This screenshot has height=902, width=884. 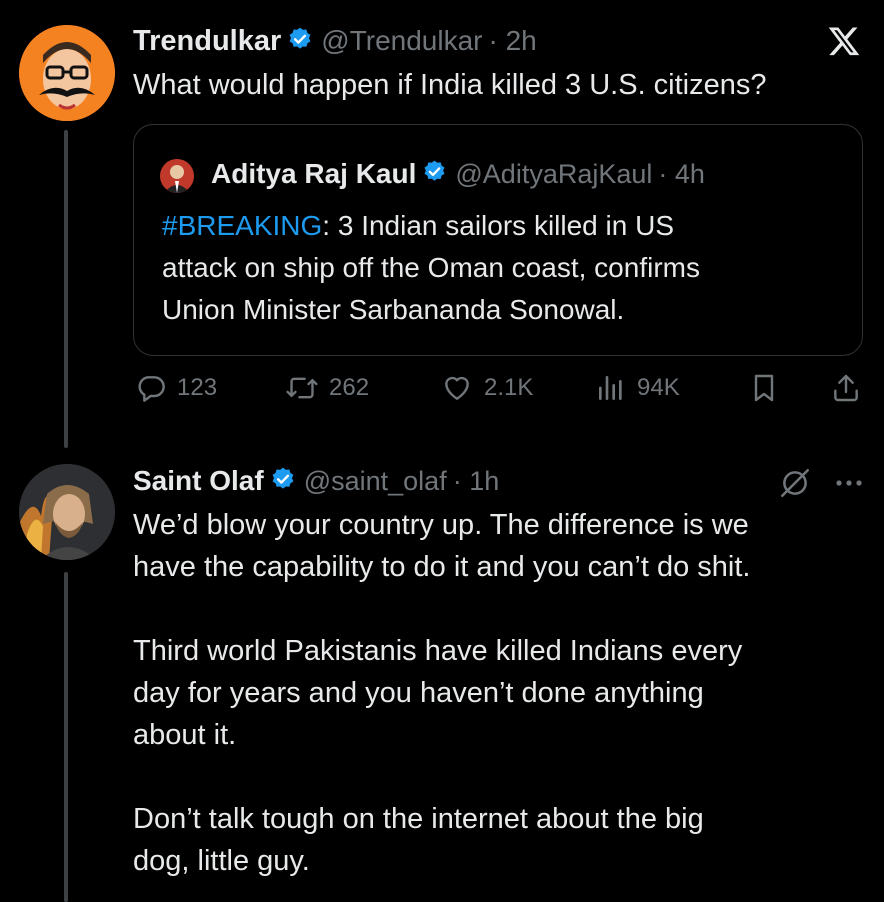 I want to click on avatar-aditya, so click(x=177, y=176).